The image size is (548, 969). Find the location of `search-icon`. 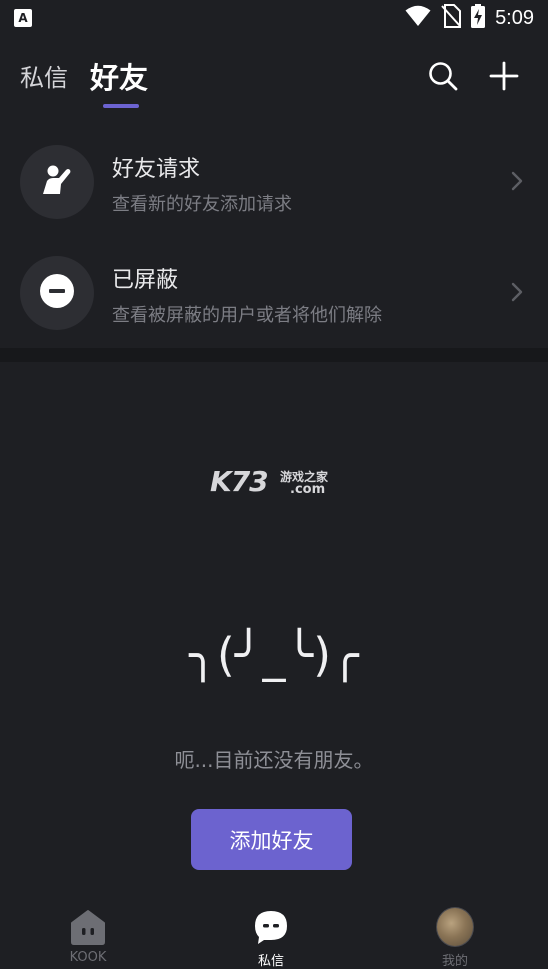

search-icon is located at coordinates (443, 78).